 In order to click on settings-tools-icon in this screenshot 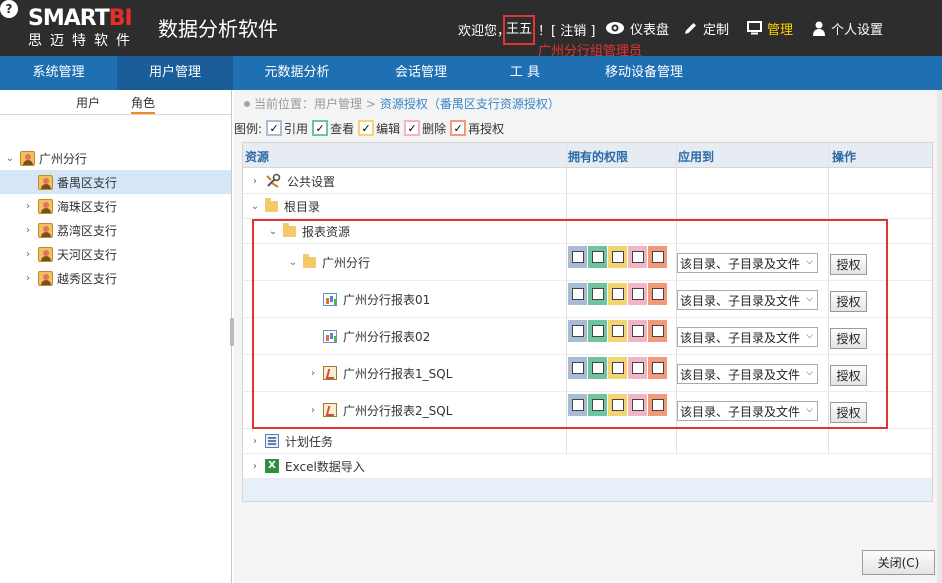, I will do `click(273, 181)`.